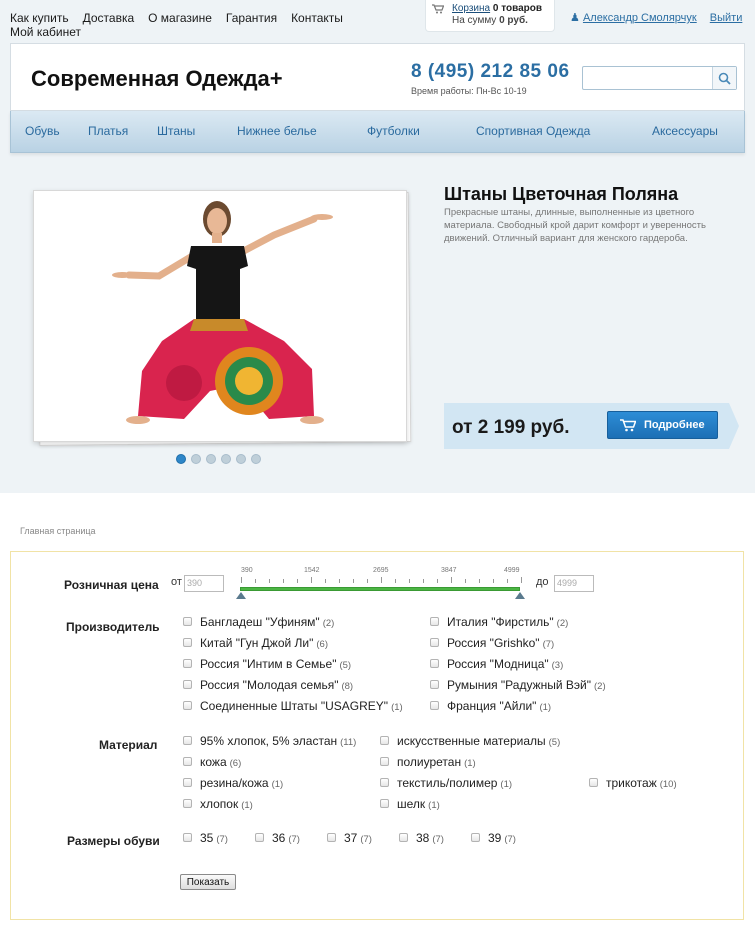 This screenshot has width=755, height=941. I want to click on nav-item-accessories: Аксессуары, so click(685, 131).